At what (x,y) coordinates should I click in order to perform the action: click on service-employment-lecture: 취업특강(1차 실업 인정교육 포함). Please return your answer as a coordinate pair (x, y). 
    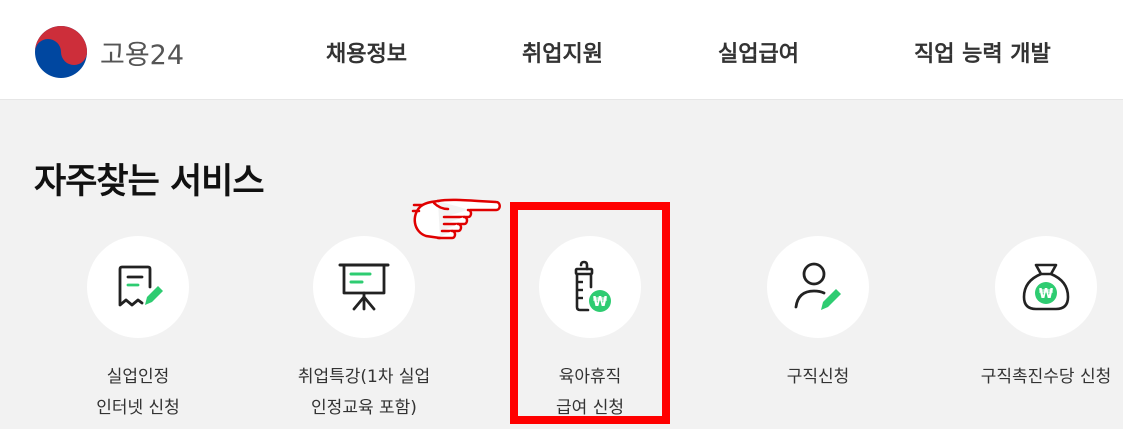
    Looking at the image, I should click on (364, 330).